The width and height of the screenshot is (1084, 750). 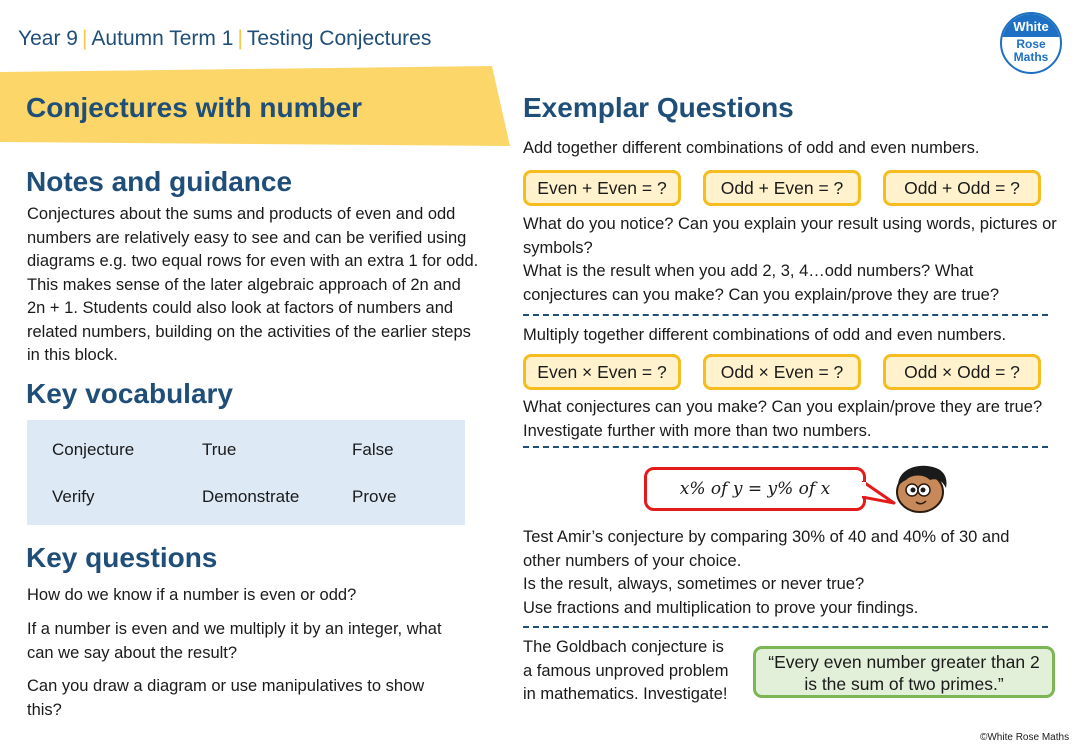 What do you see at coordinates (73, 496) in the screenshot?
I see `vocabulary-term: Verify` at bounding box center [73, 496].